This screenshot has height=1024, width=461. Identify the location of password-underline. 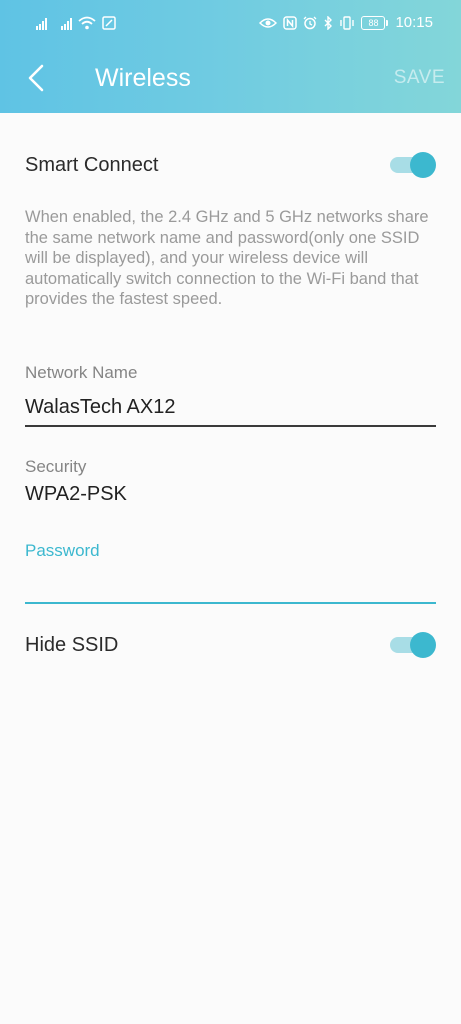
(230, 603).